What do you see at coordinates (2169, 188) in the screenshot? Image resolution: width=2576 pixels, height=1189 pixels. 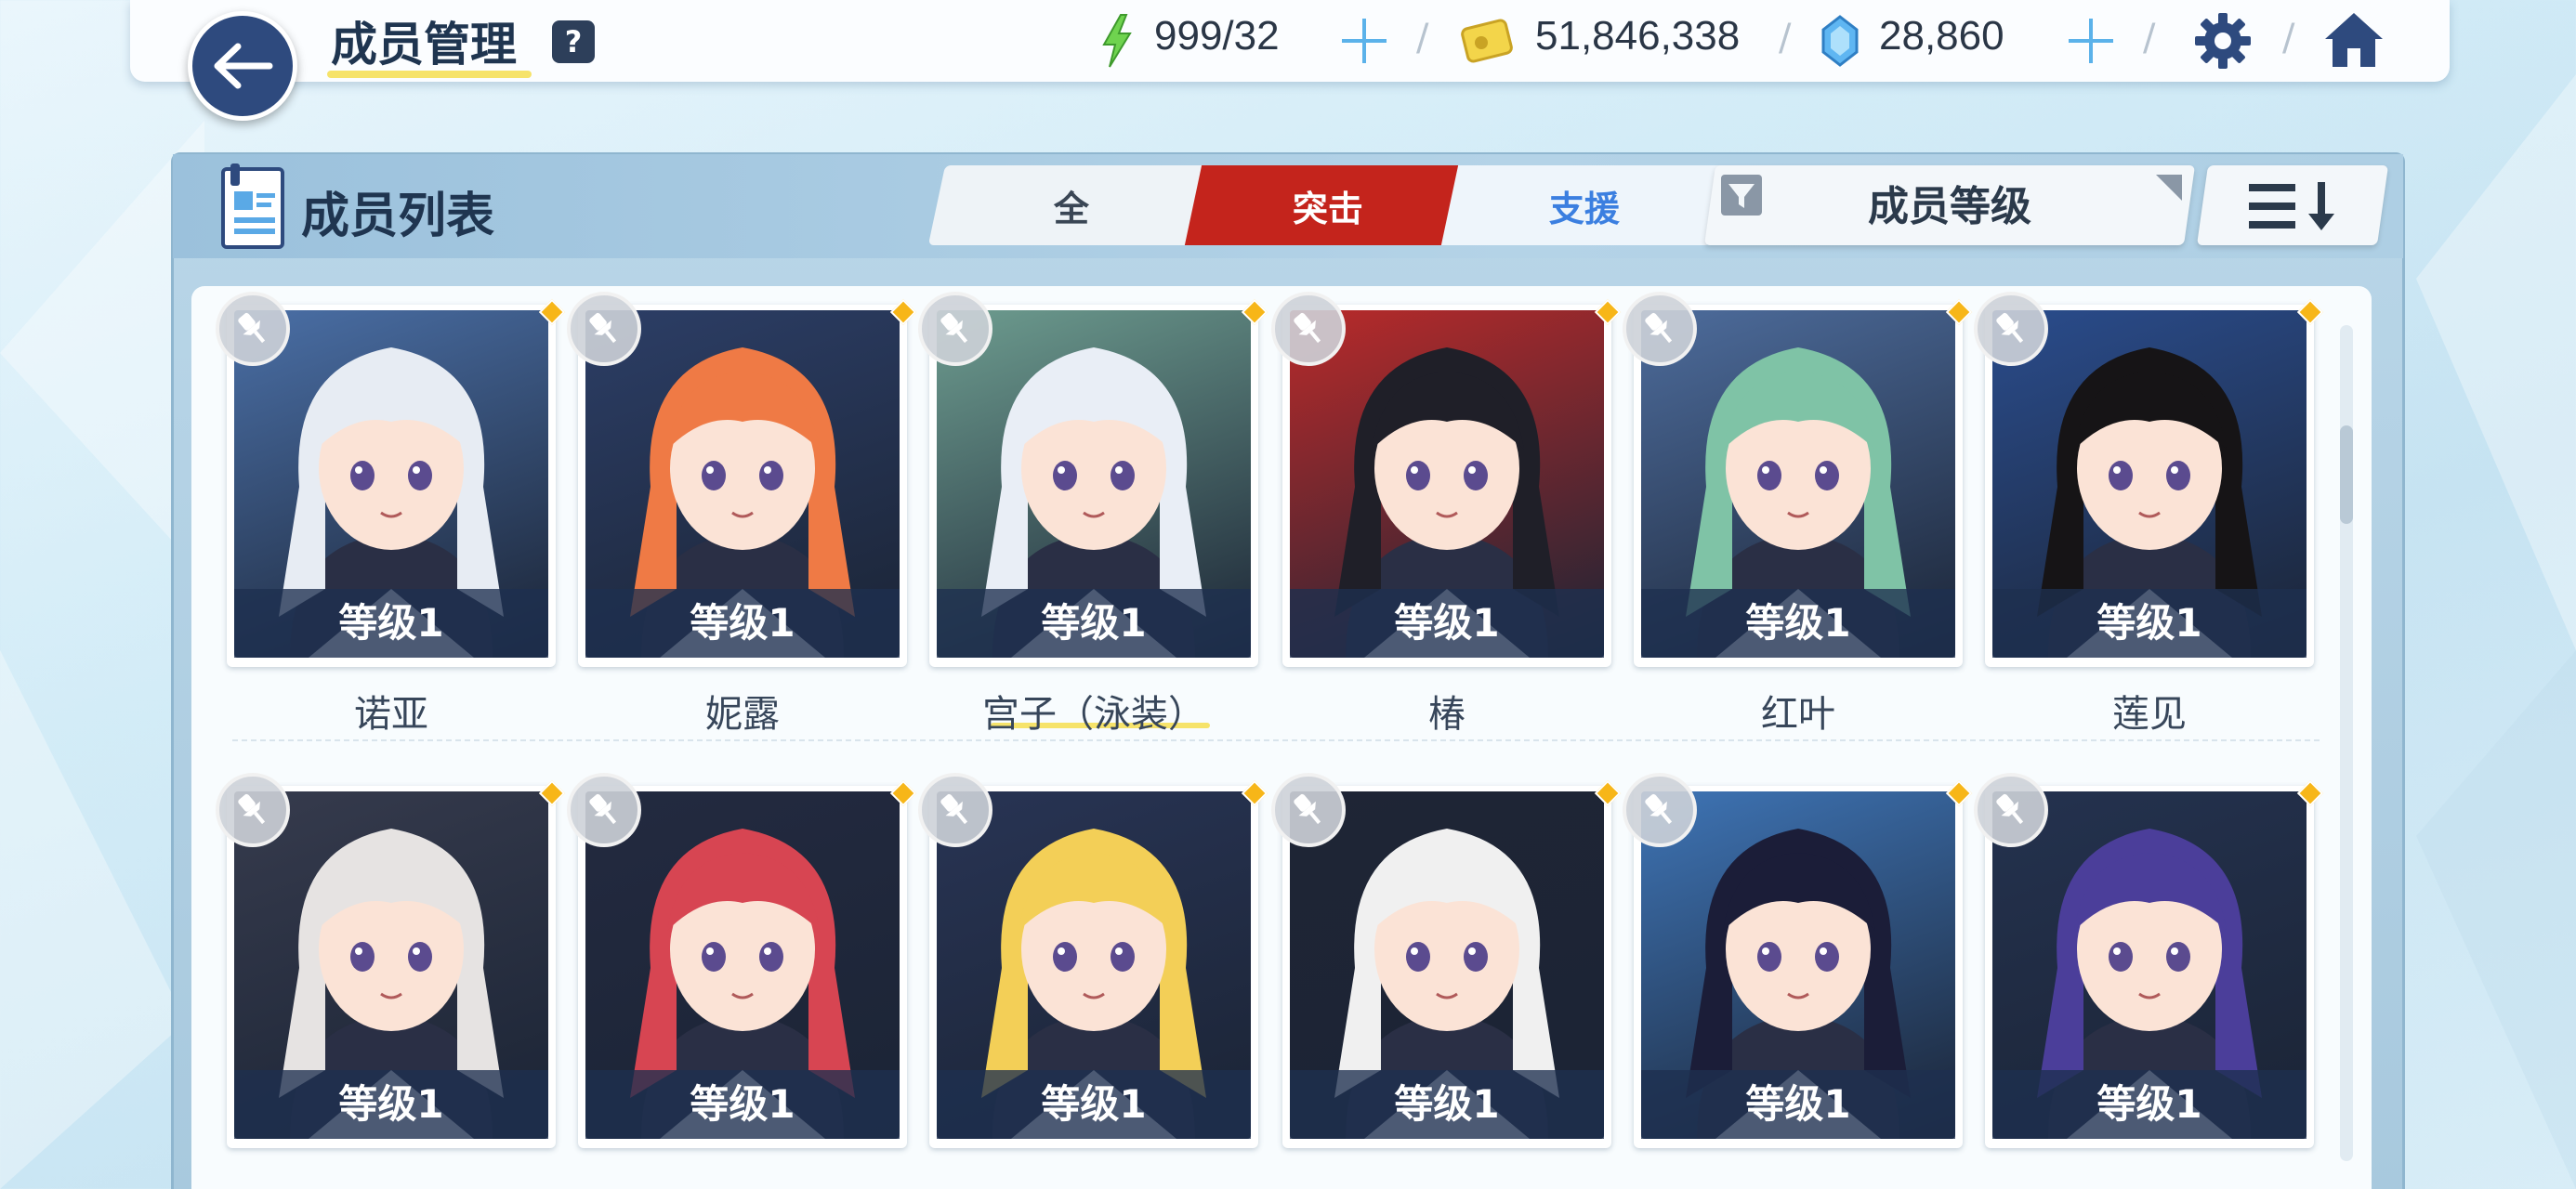 I see `dropdown-corner-icon` at bounding box center [2169, 188].